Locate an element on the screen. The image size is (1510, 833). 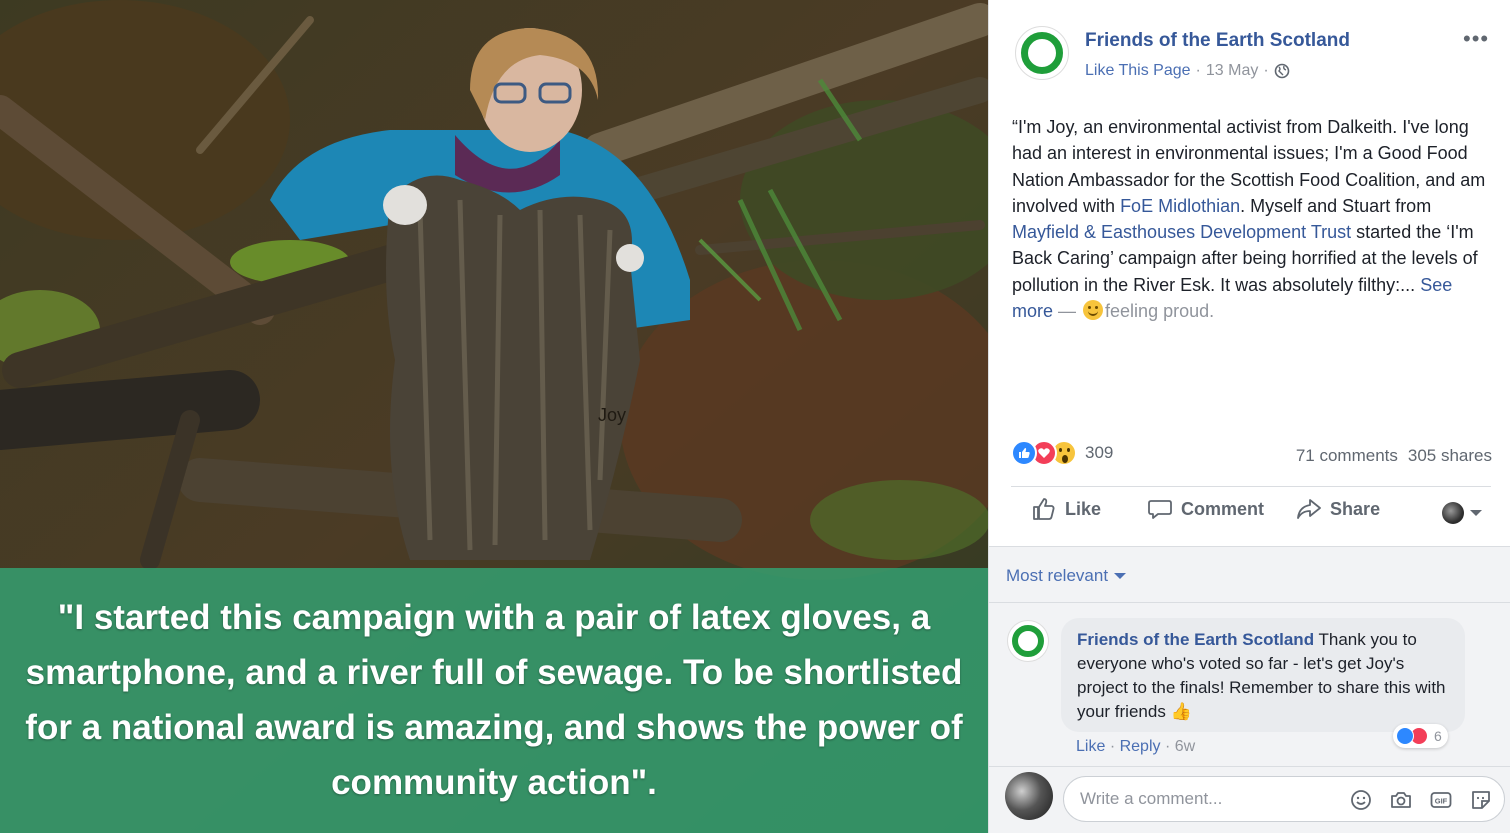
body-text-2: . Myself and Stuart from is located at coordinates (1336, 205).